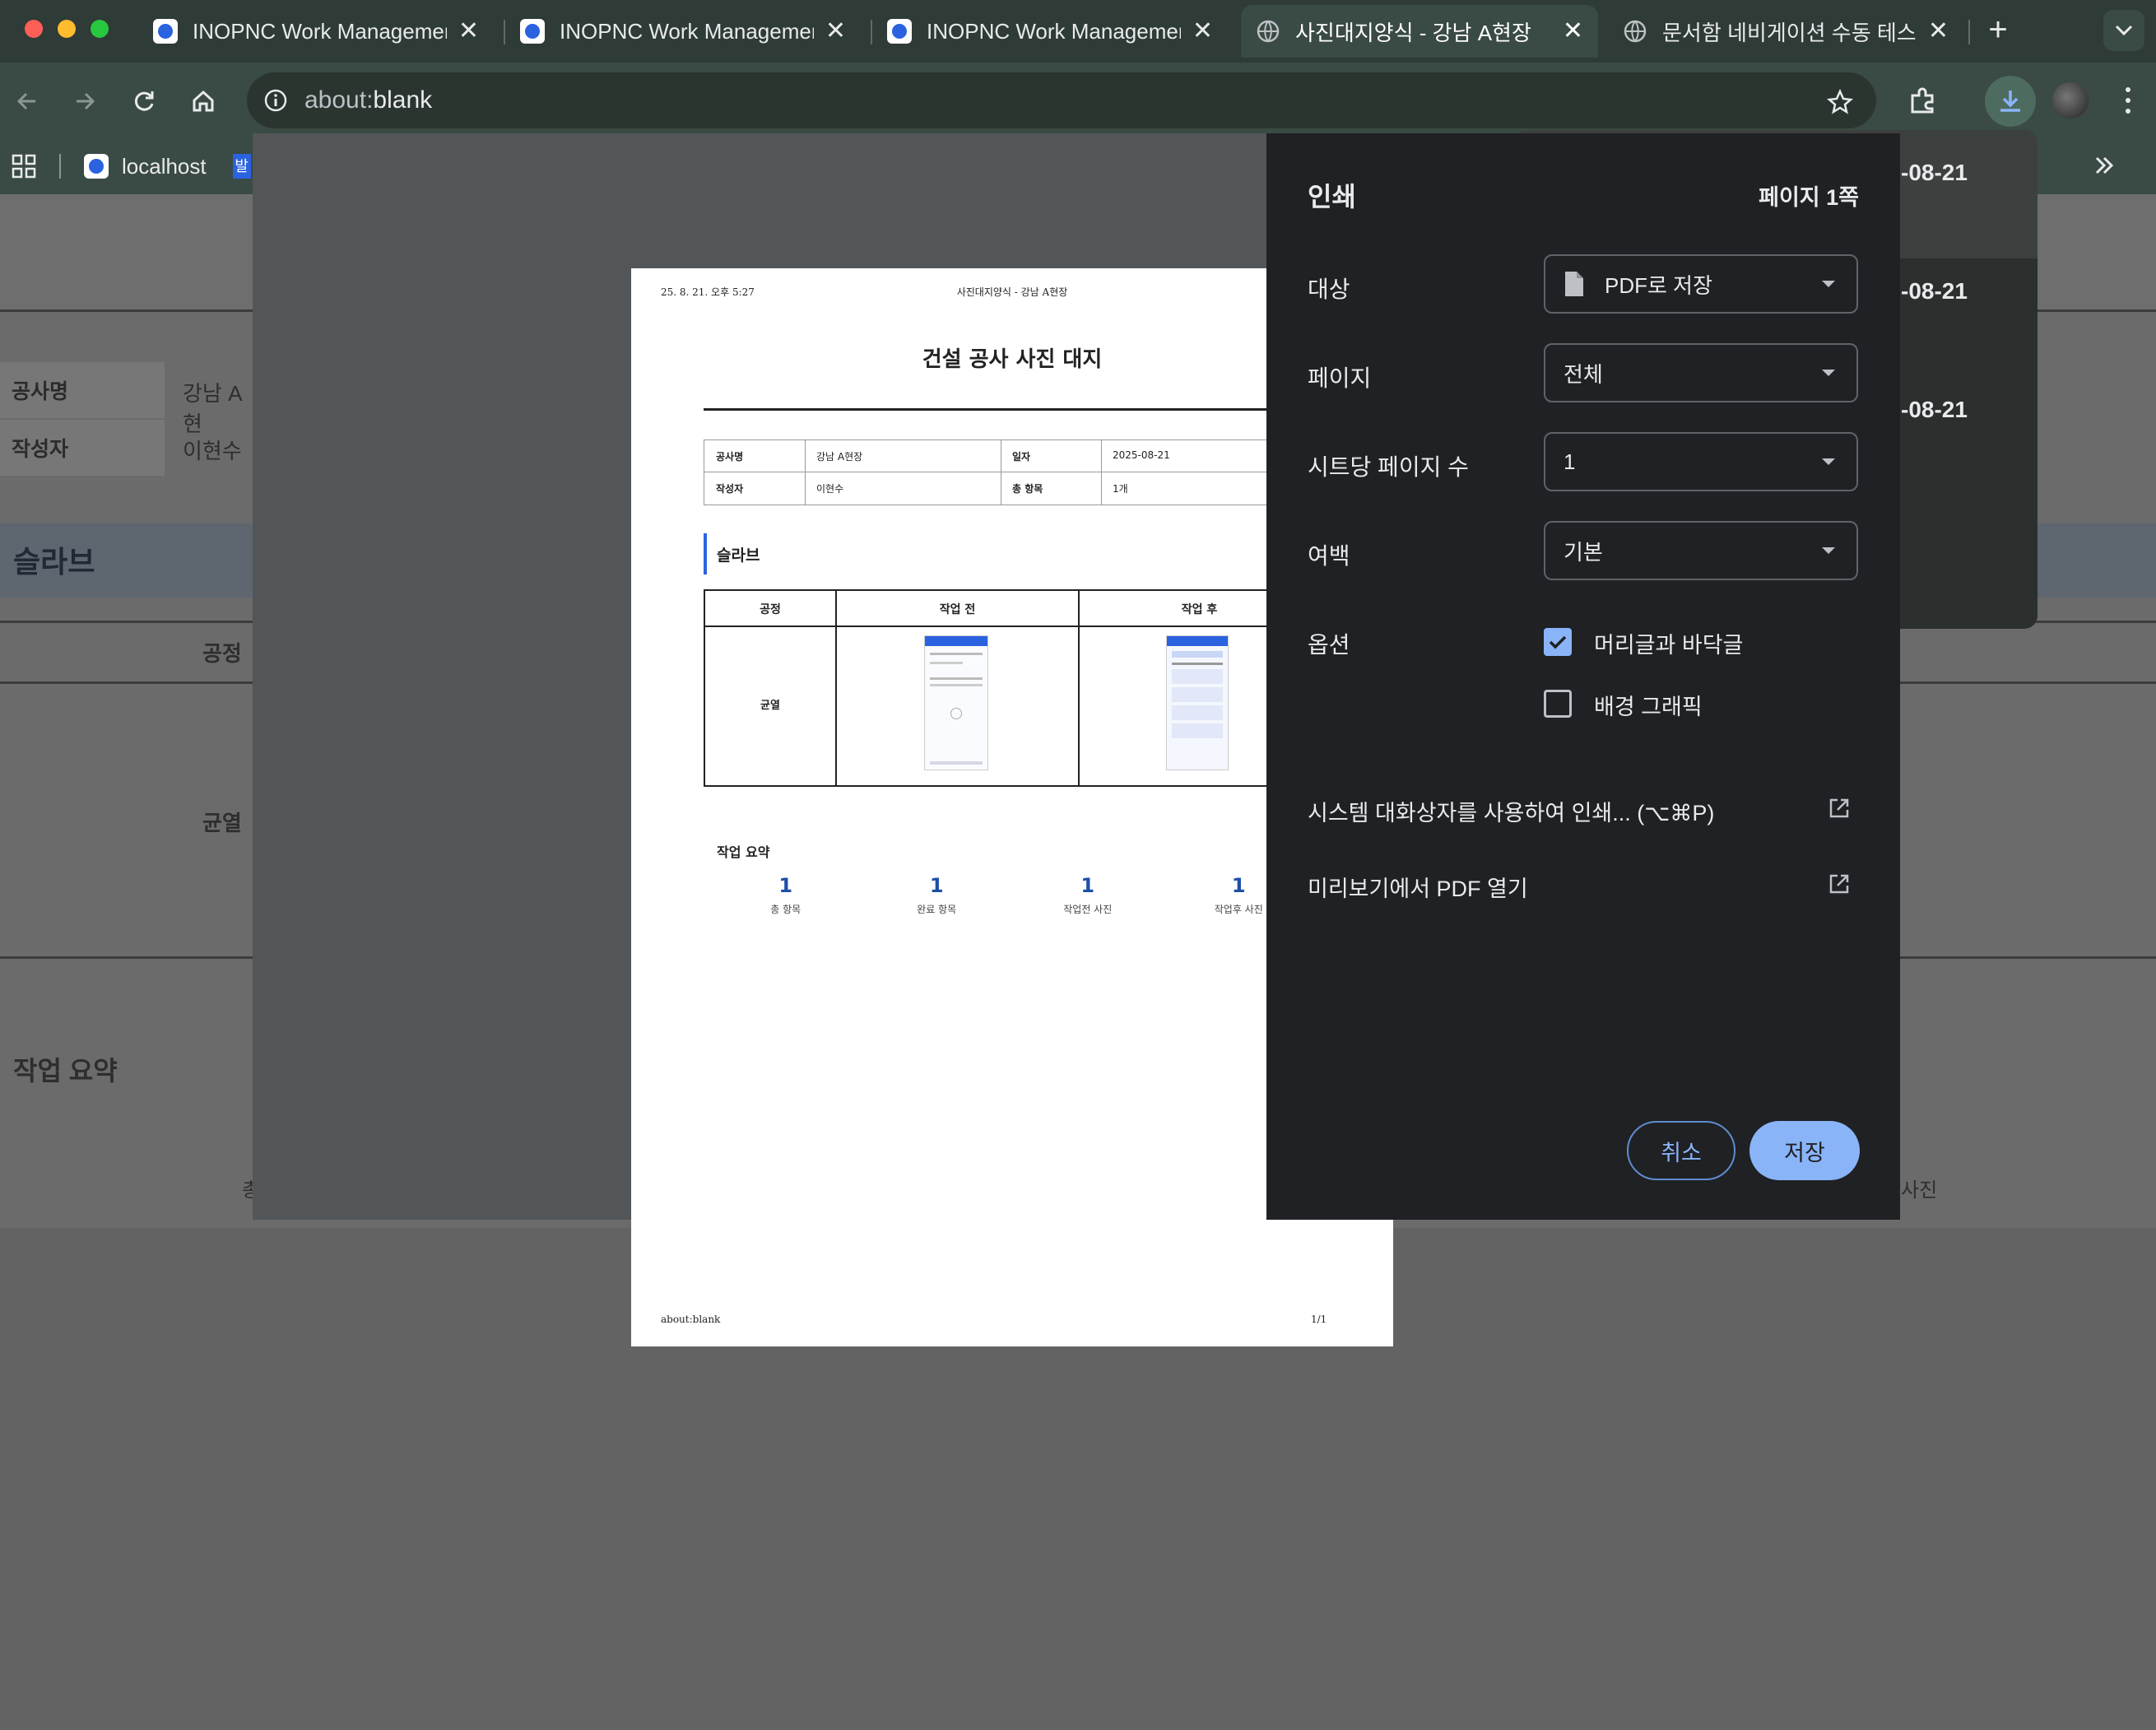  Describe the element at coordinates (1701, 550) in the screenshot. I see `margins-select: 기본` at that location.